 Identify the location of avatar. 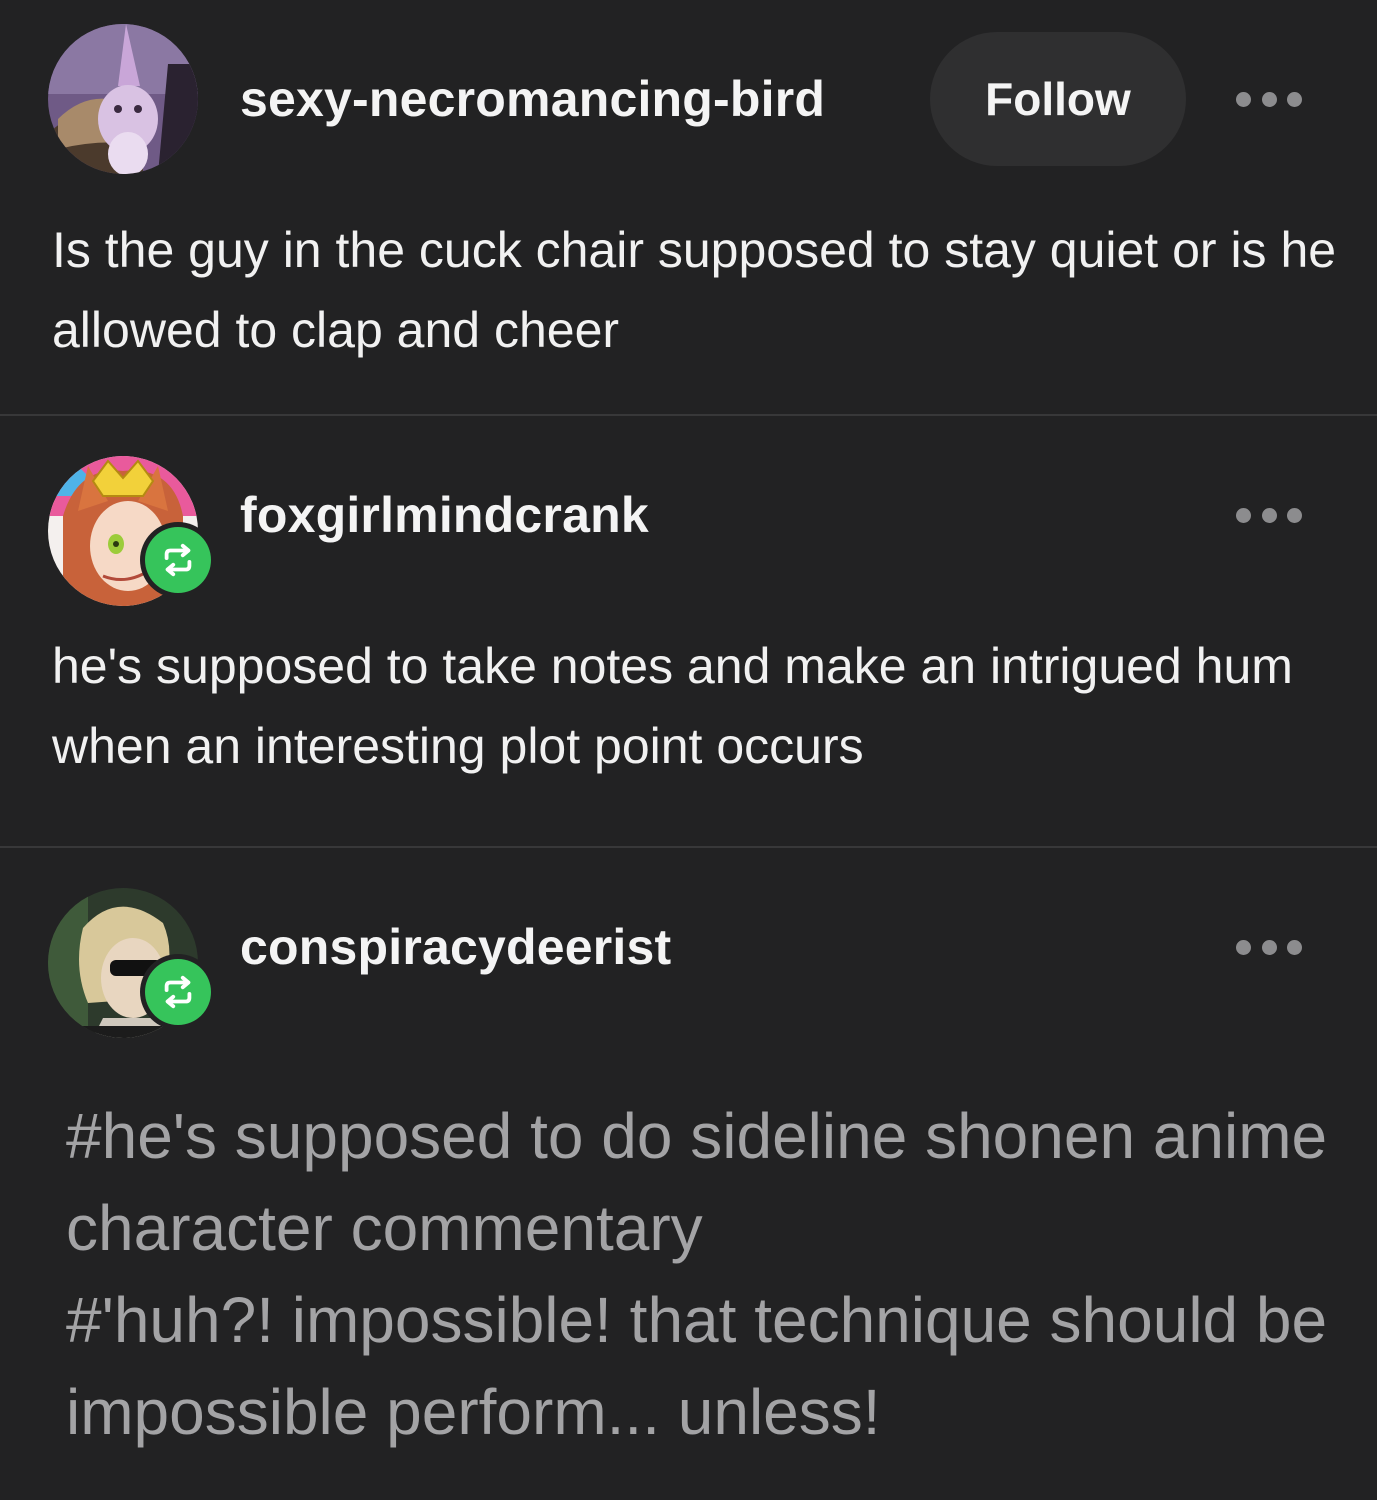
(123, 99).